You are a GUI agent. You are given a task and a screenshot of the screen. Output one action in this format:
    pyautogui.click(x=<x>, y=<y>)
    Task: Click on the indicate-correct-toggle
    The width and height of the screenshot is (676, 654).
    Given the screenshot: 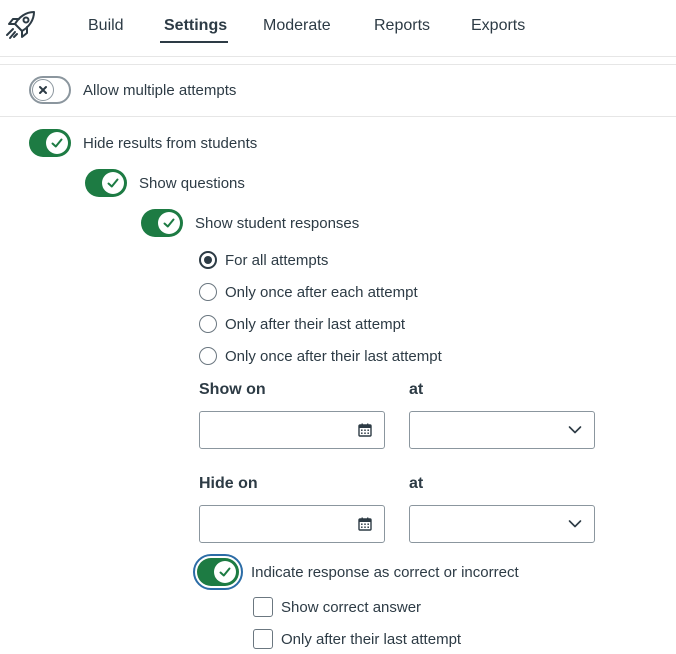 What is the action you would take?
    pyautogui.click(x=218, y=572)
    